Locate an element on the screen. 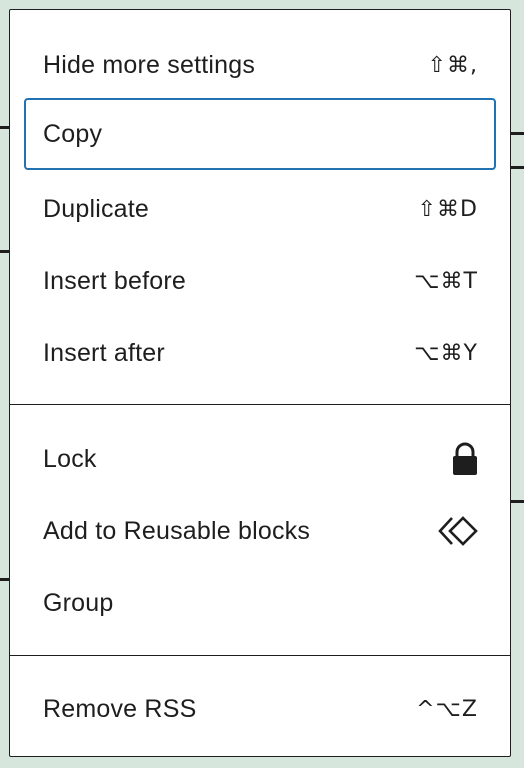  menu-item-label: Insert after is located at coordinates (104, 352).